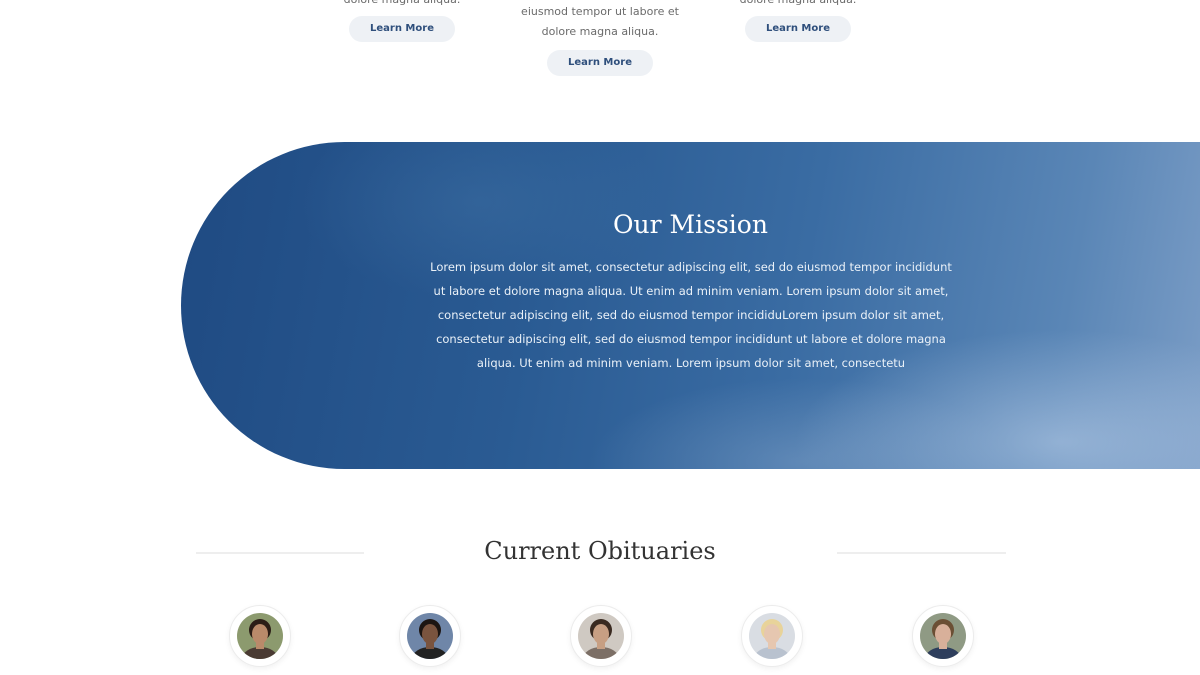 This screenshot has width=1200, height=675. Describe the element at coordinates (600, 31) in the screenshot. I see `service-description-line-2: dolore magna aliqua.` at that location.